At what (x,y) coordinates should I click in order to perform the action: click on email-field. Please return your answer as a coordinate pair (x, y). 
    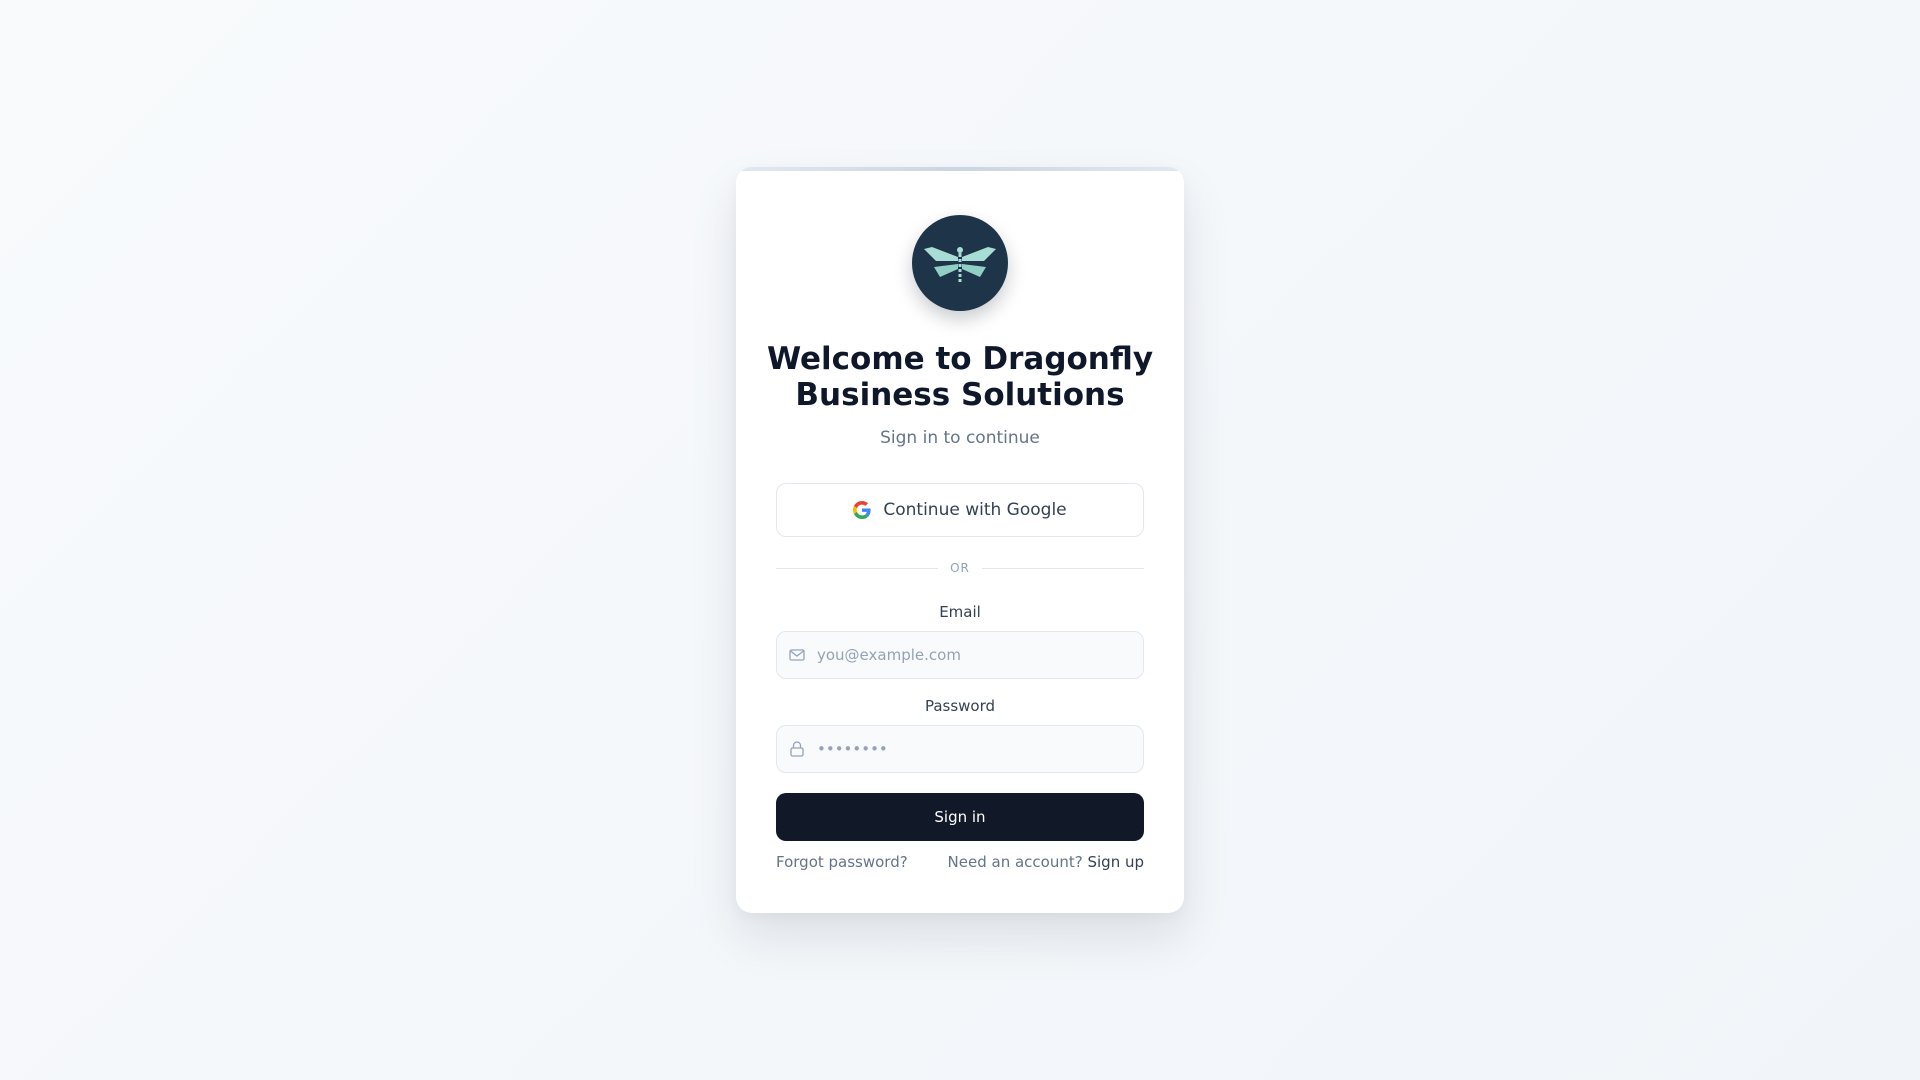
    Looking at the image, I should click on (974, 655).